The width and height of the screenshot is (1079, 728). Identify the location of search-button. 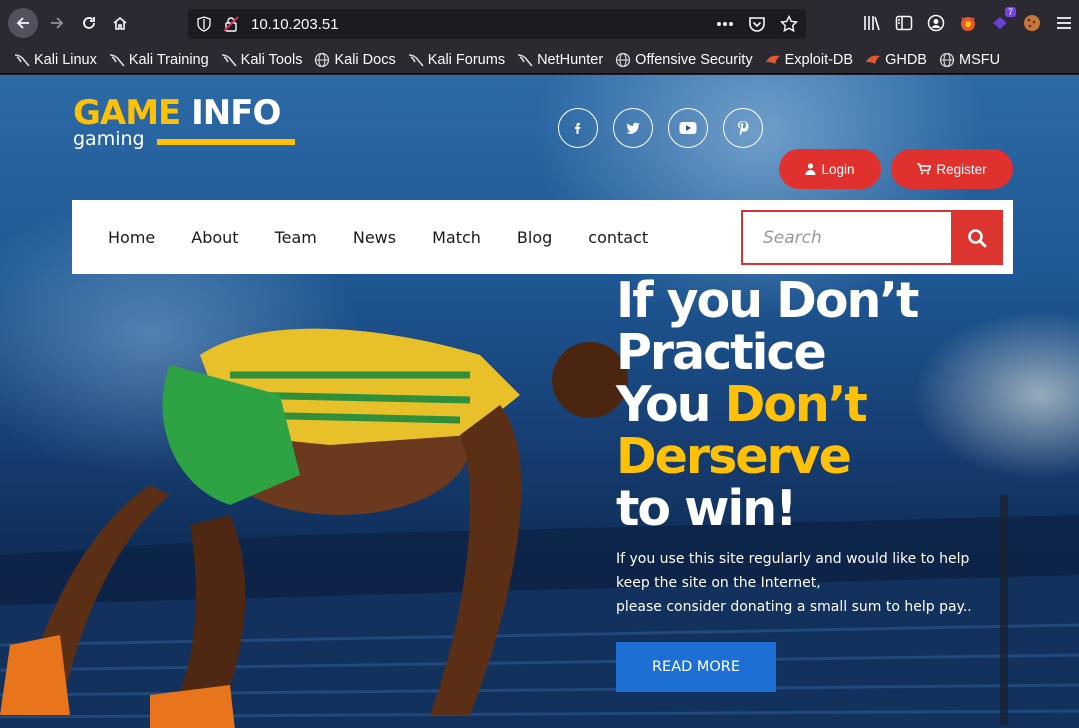
(977, 237).